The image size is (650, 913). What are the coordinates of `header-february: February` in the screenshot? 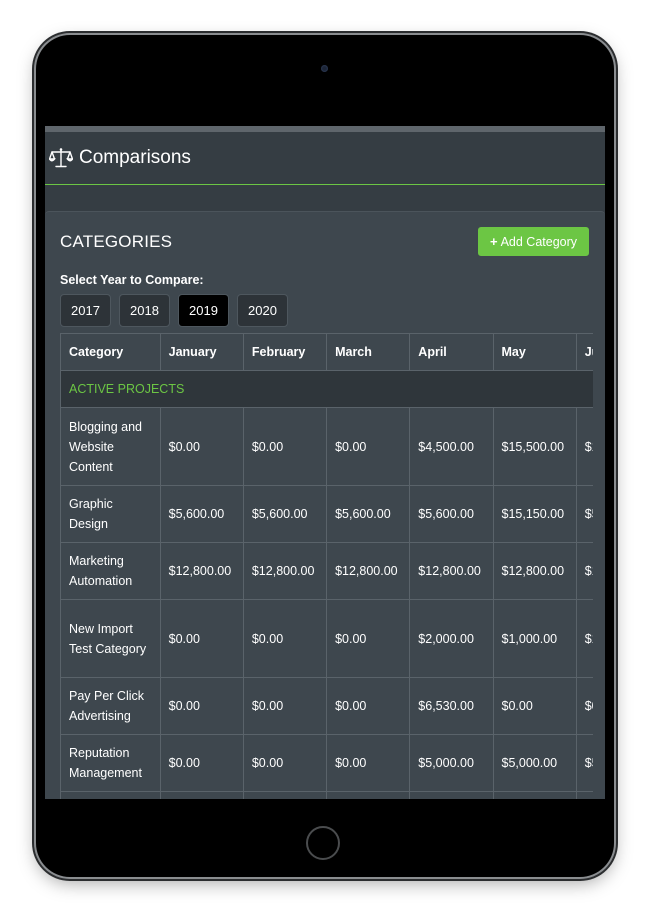 It's located at (285, 352).